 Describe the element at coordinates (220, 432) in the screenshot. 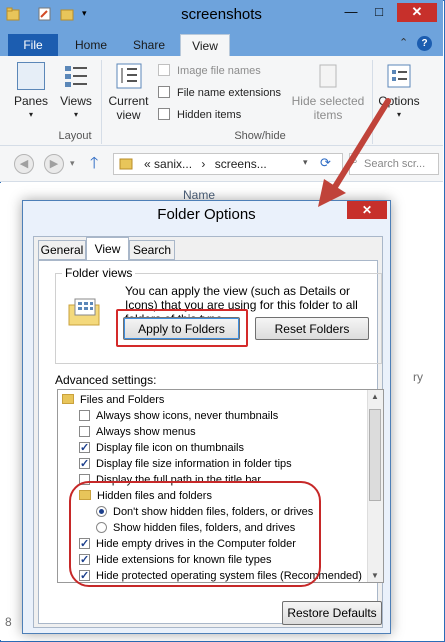

I see `setting-row: Always show menus` at that location.